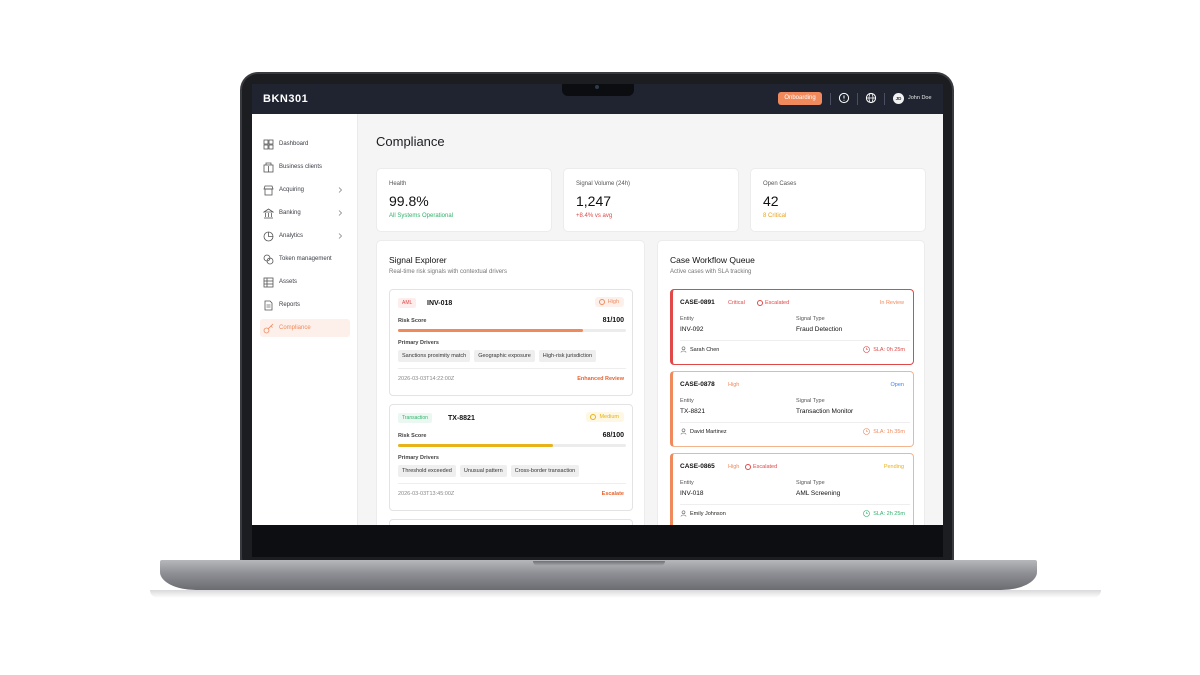 The image size is (1200, 675). What do you see at coordinates (884, 513) in the screenshot?
I see `case-sla: SLA: 2h 25m` at bounding box center [884, 513].